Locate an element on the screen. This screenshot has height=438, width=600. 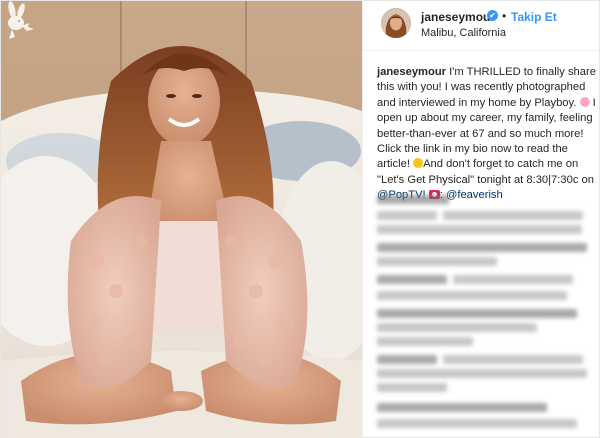
smiling-face-emoji-icon is located at coordinates (418, 163).